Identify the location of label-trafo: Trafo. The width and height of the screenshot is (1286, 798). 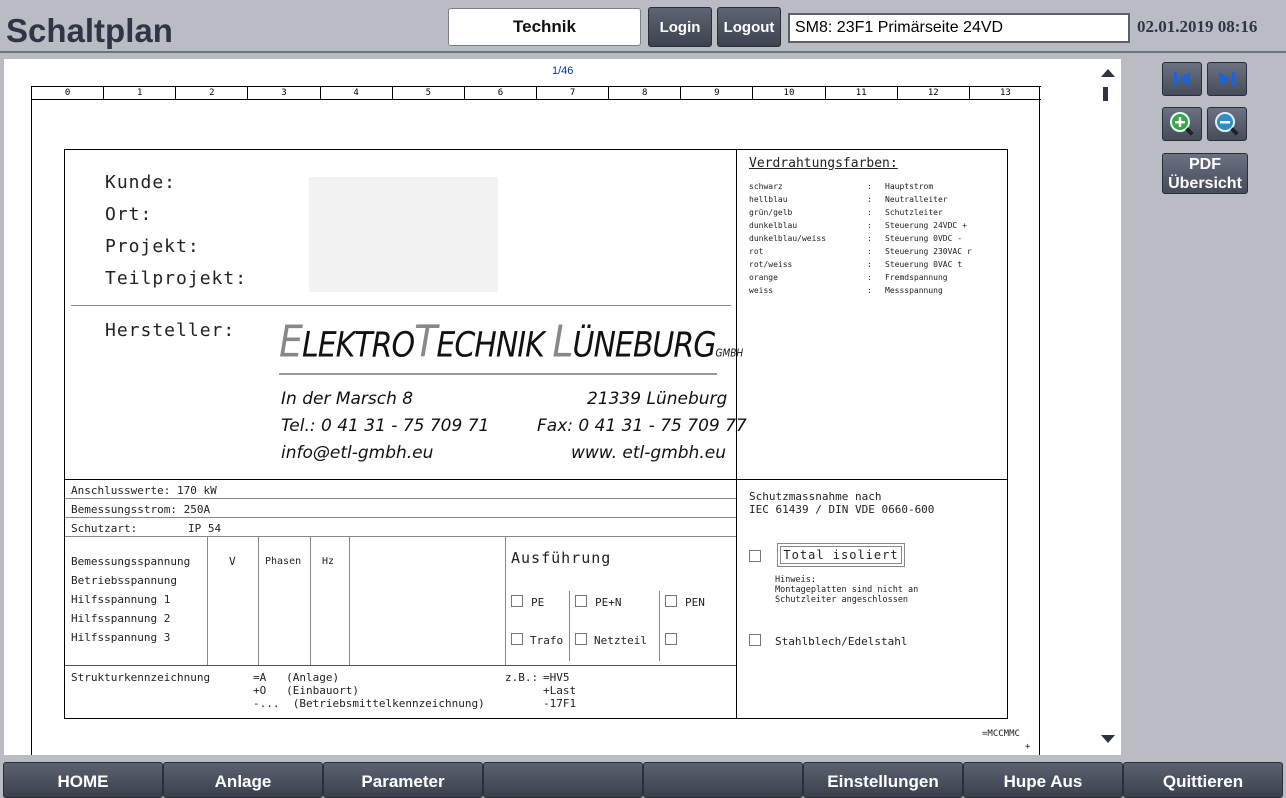
(547, 640).